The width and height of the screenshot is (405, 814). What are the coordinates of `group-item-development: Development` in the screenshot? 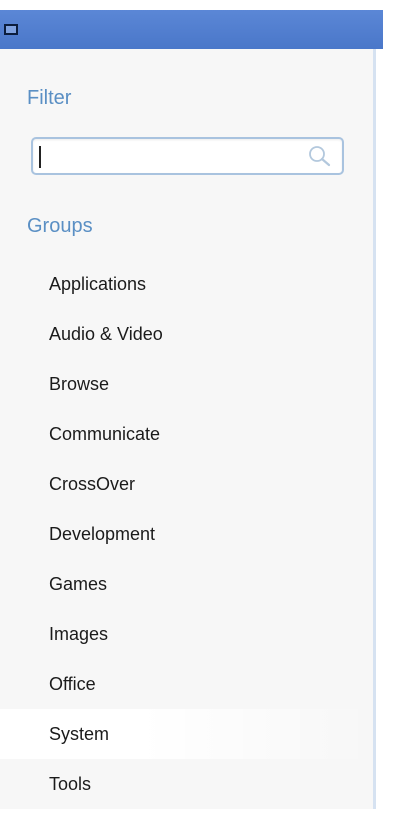 It's located at (186, 534).